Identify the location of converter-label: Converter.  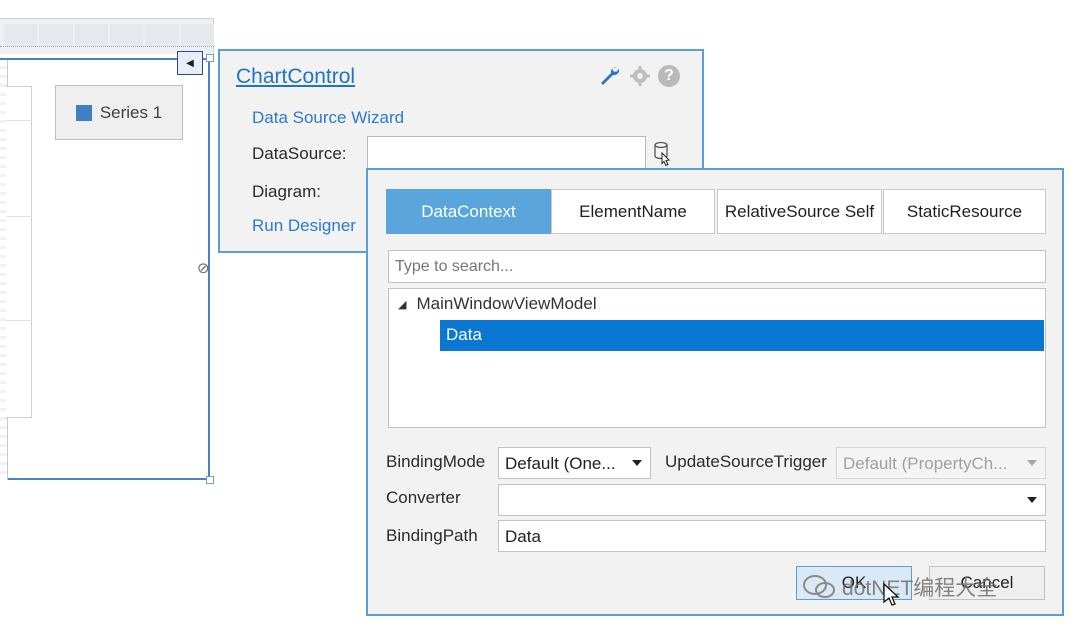
(423, 497).